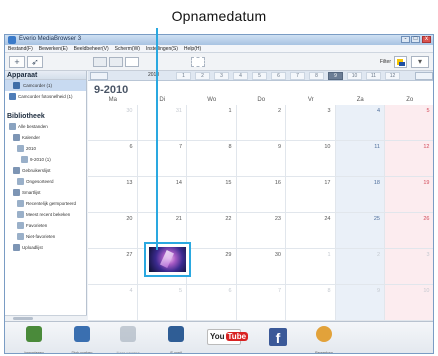 This screenshot has width=438, height=356. I want to click on add-button: +, so click(17, 62).